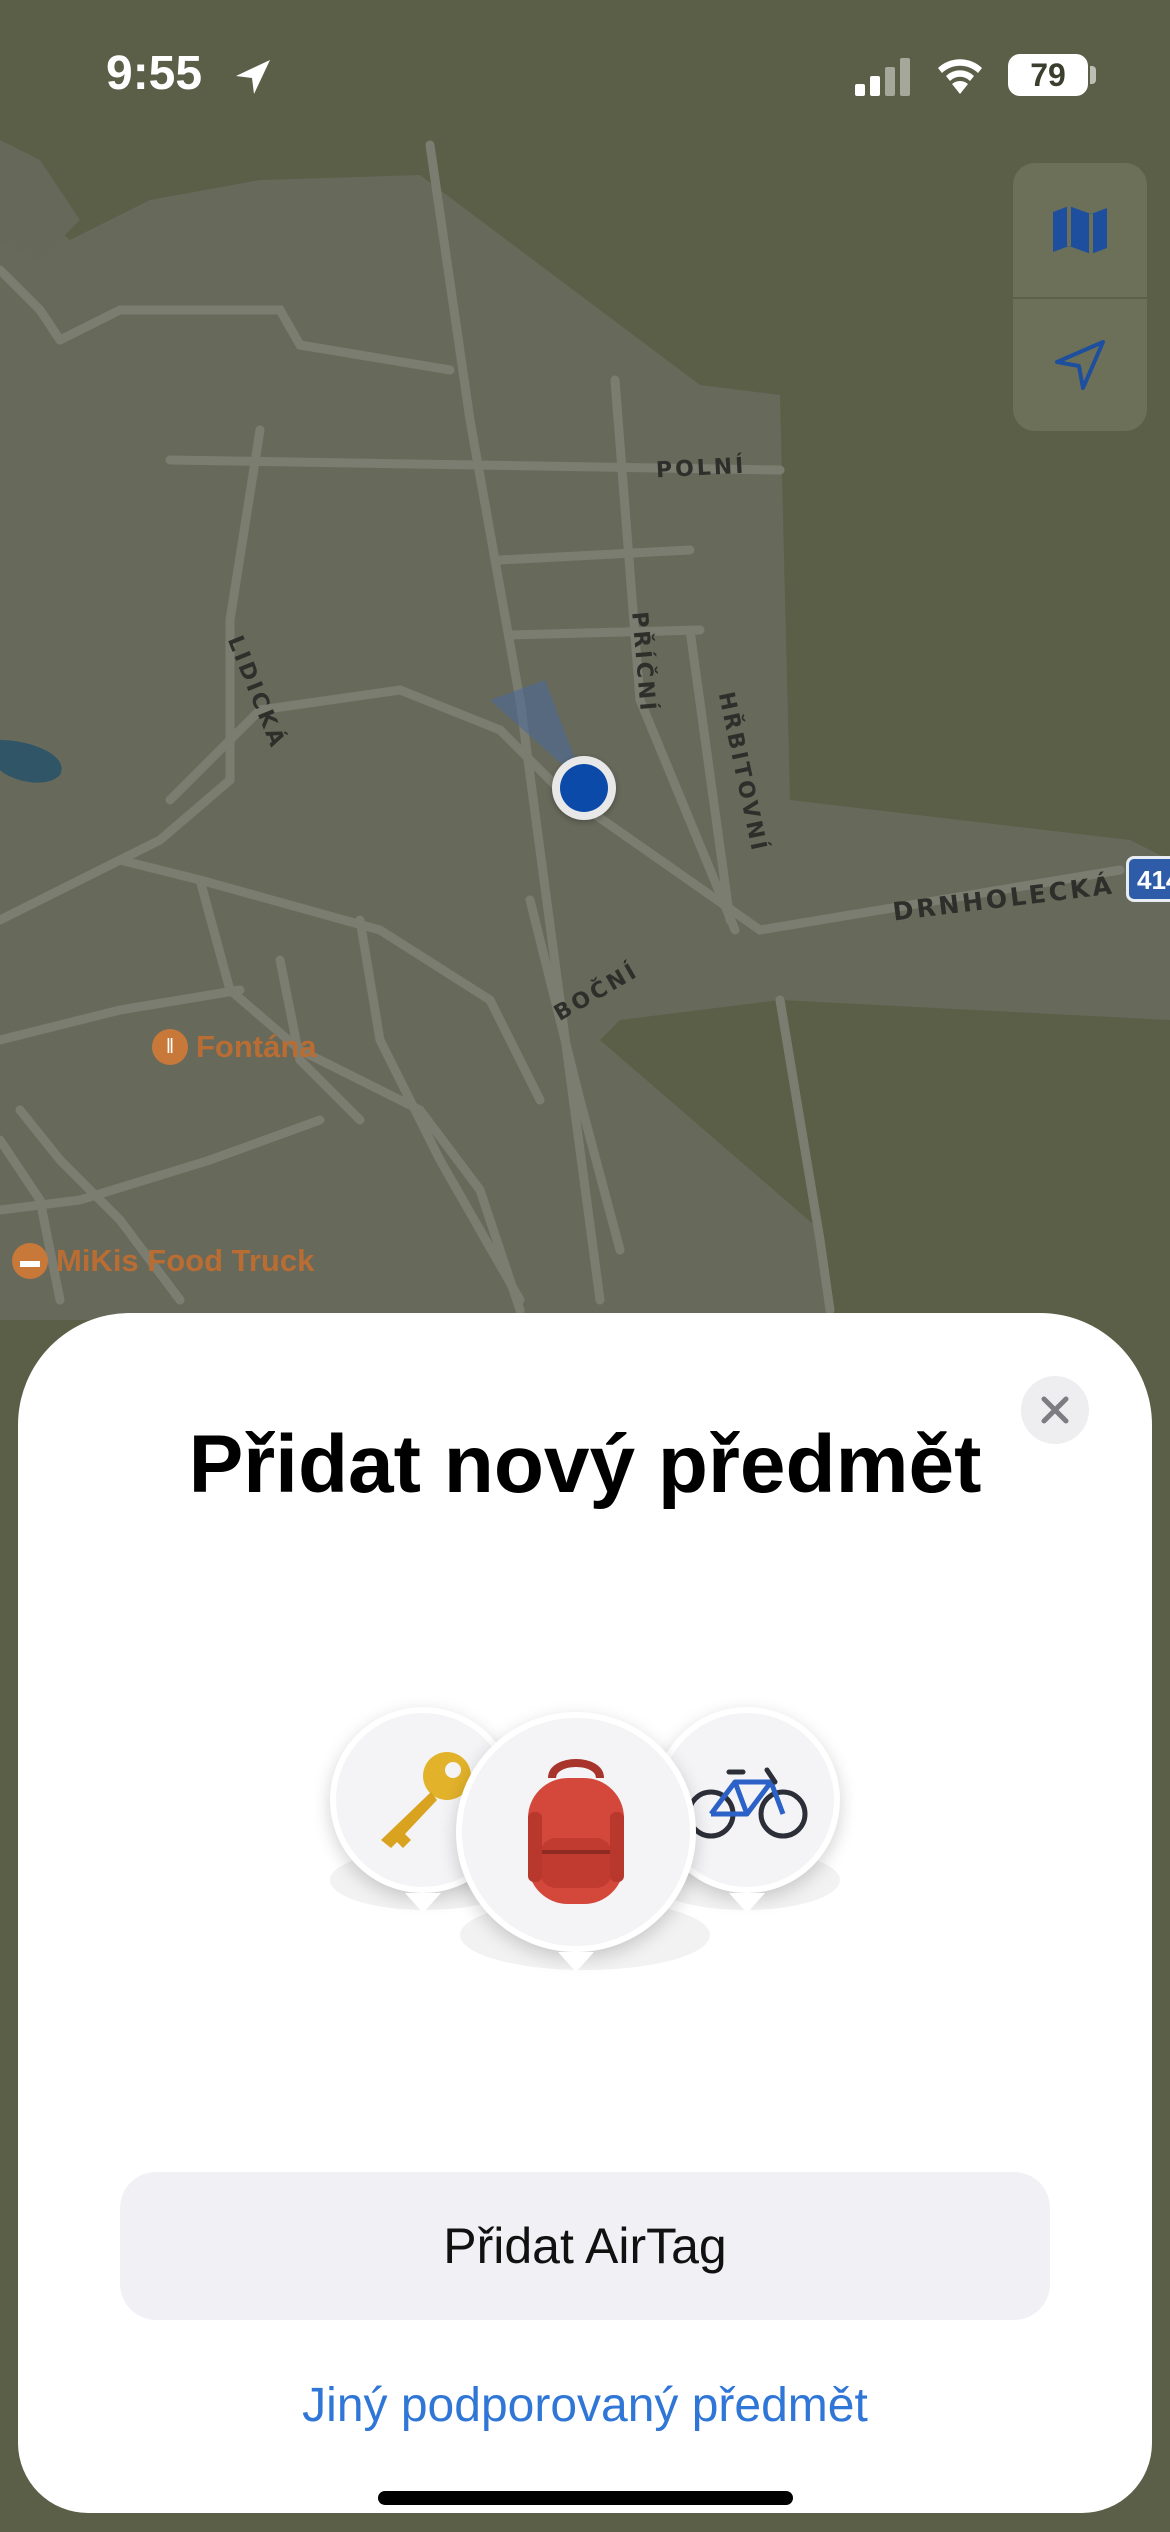  I want to click on add-airtag-label: Přidat AirTag, so click(585, 2246).